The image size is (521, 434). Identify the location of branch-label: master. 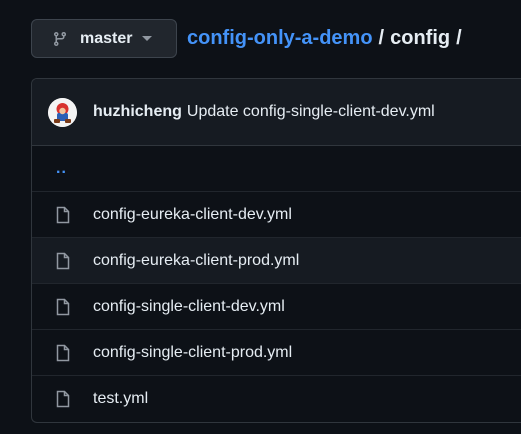
(106, 38).